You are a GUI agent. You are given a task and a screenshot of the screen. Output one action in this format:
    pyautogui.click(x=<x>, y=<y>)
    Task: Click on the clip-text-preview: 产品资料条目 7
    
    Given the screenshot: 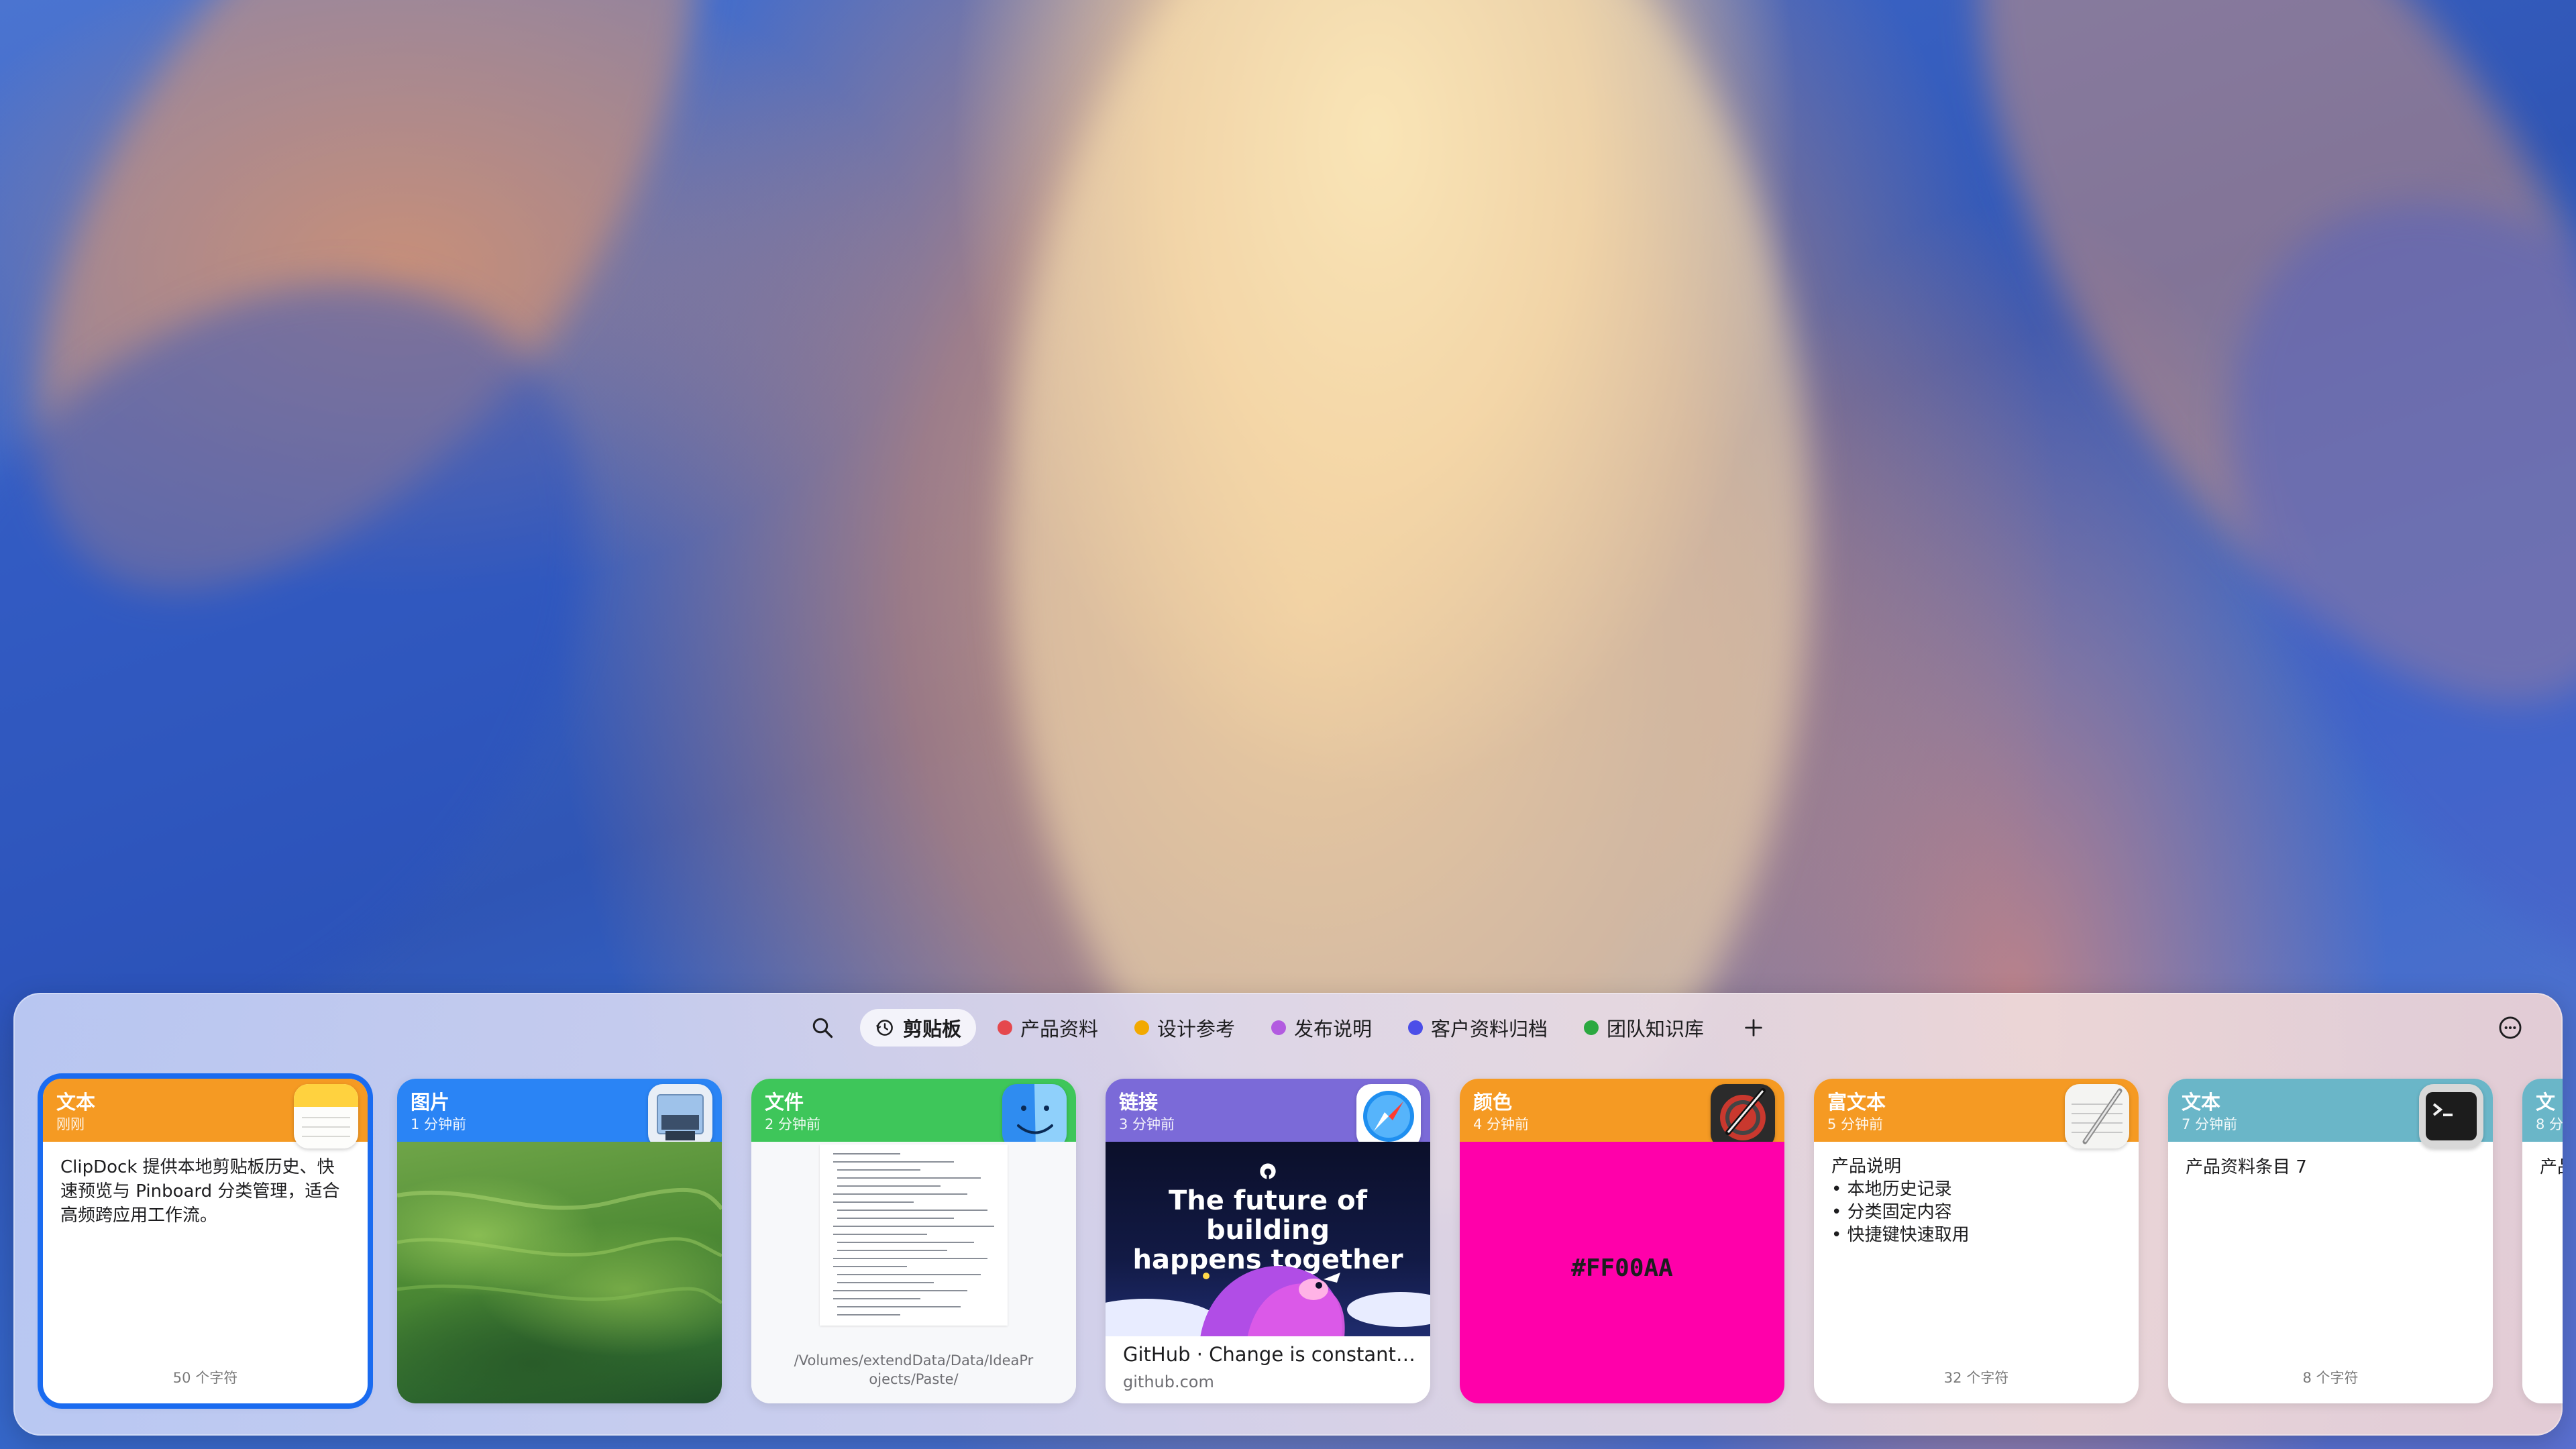 What is the action you would take?
    pyautogui.click(x=2246, y=1167)
    